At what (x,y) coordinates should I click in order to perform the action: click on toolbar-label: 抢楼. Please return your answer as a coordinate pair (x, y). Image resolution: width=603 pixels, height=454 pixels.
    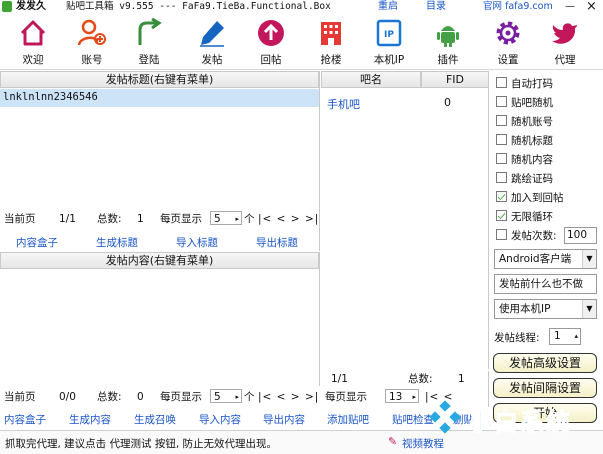
    Looking at the image, I should click on (331, 60).